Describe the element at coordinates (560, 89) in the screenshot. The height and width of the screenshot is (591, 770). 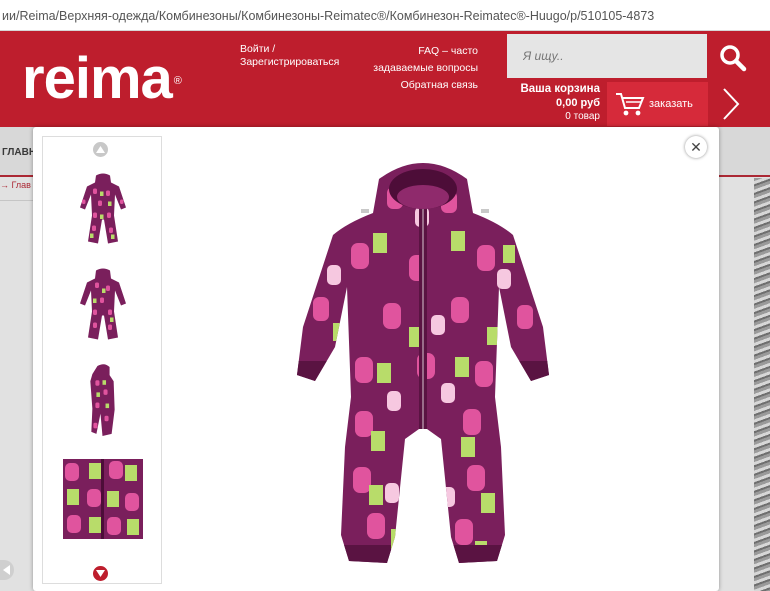
I see `cart-title: Ваша корзина` at that location.